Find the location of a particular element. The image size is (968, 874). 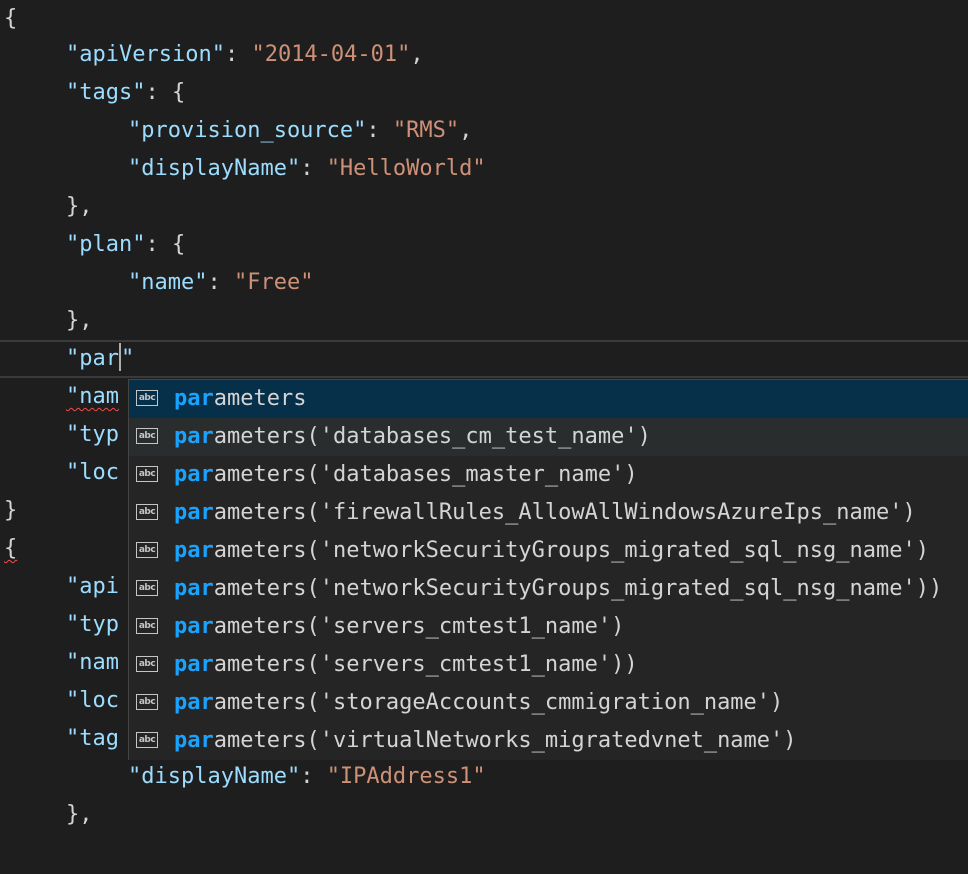

error-squiggle: "nam is located at coordinates (92, 396).